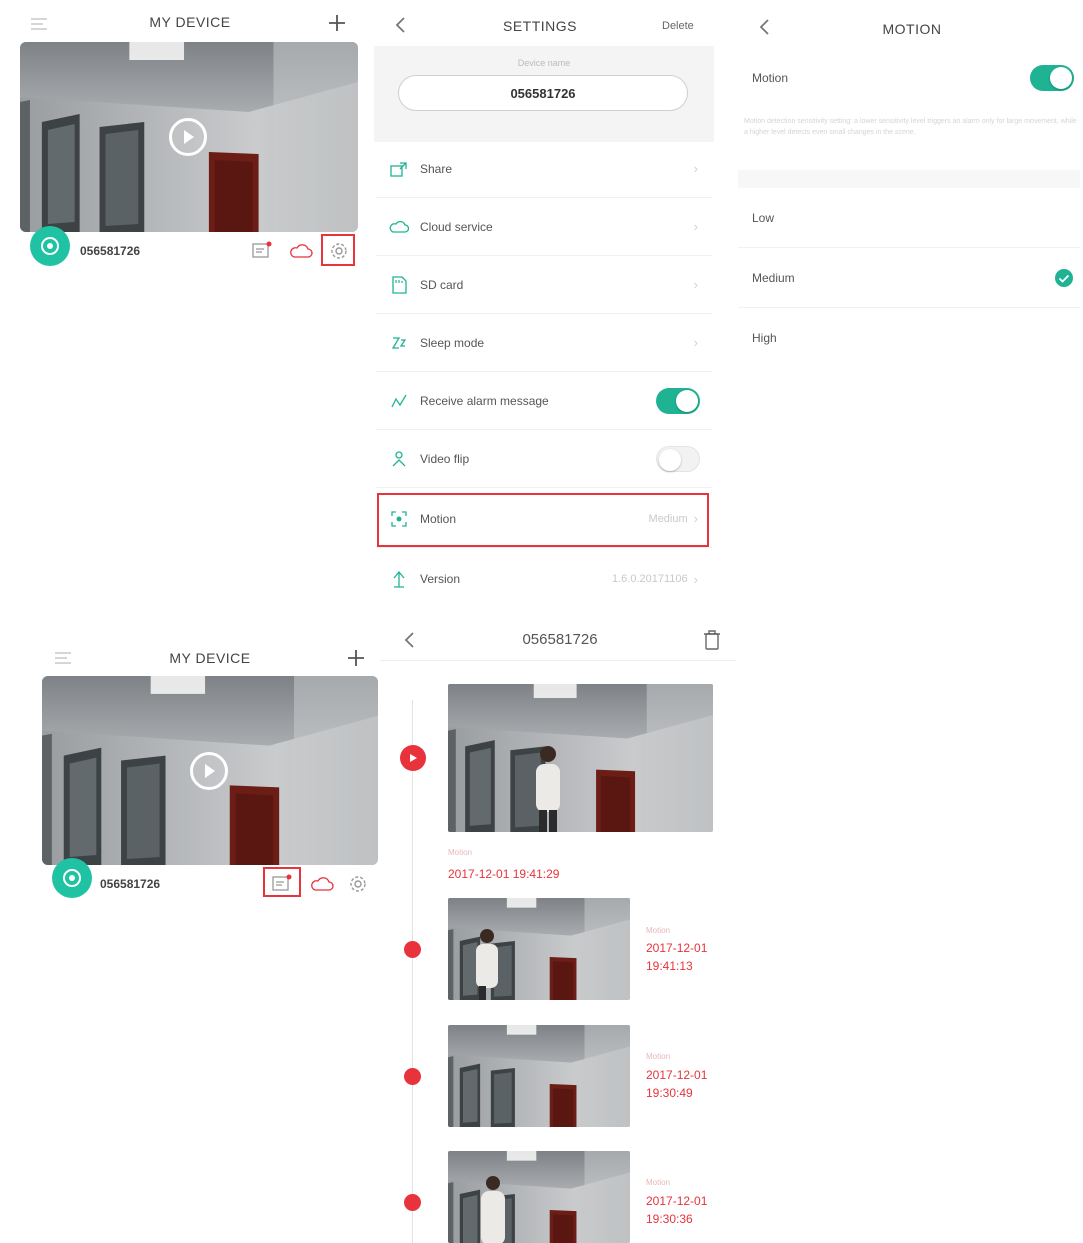 The image size is (1083, 1243). Describe the element at coordinates (539, 26) in the screenshot. I see `page-title: SETTINGS` at that location.